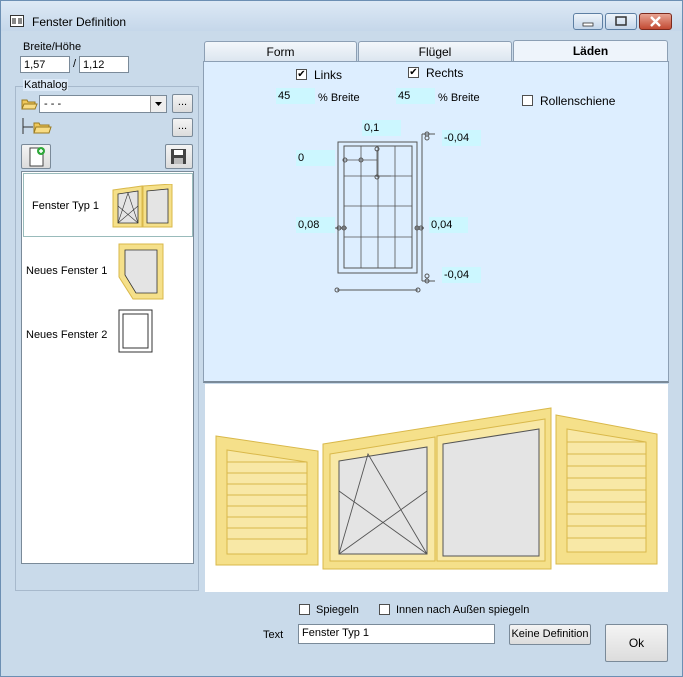 The height and width of the screenshot is (677, 683). Describe the element at coordinates (17, 21) in the screenshot. I see `window-app-icon` at that location.